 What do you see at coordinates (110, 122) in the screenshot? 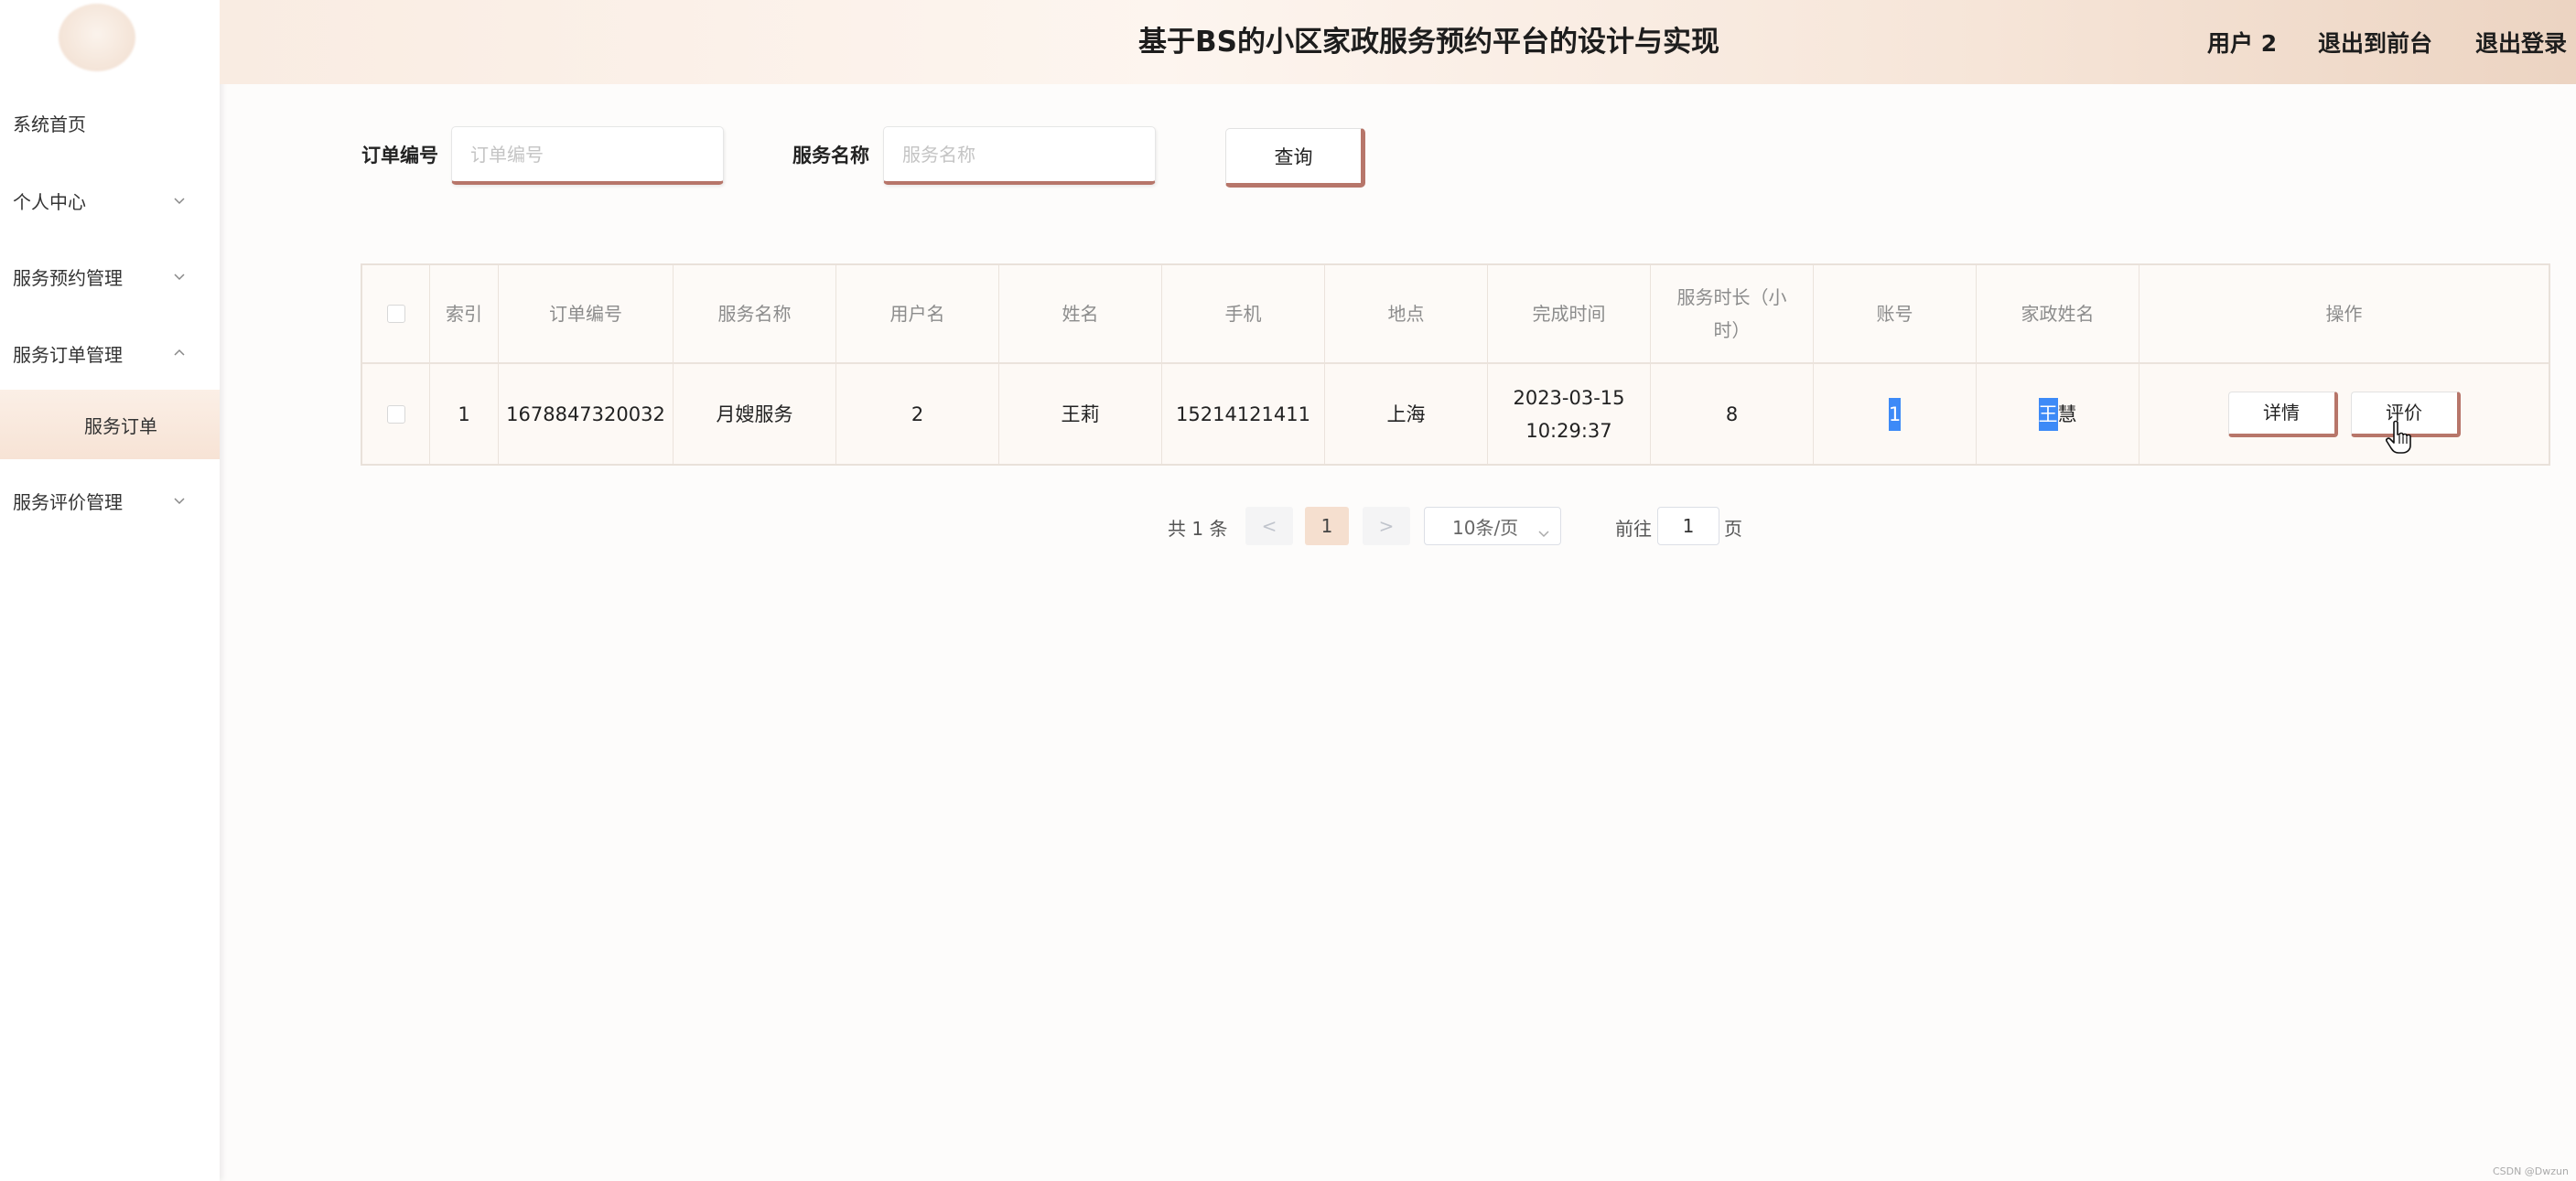
I see `sidebar-item-home: 系统首页` at bounding box center [110, 122].